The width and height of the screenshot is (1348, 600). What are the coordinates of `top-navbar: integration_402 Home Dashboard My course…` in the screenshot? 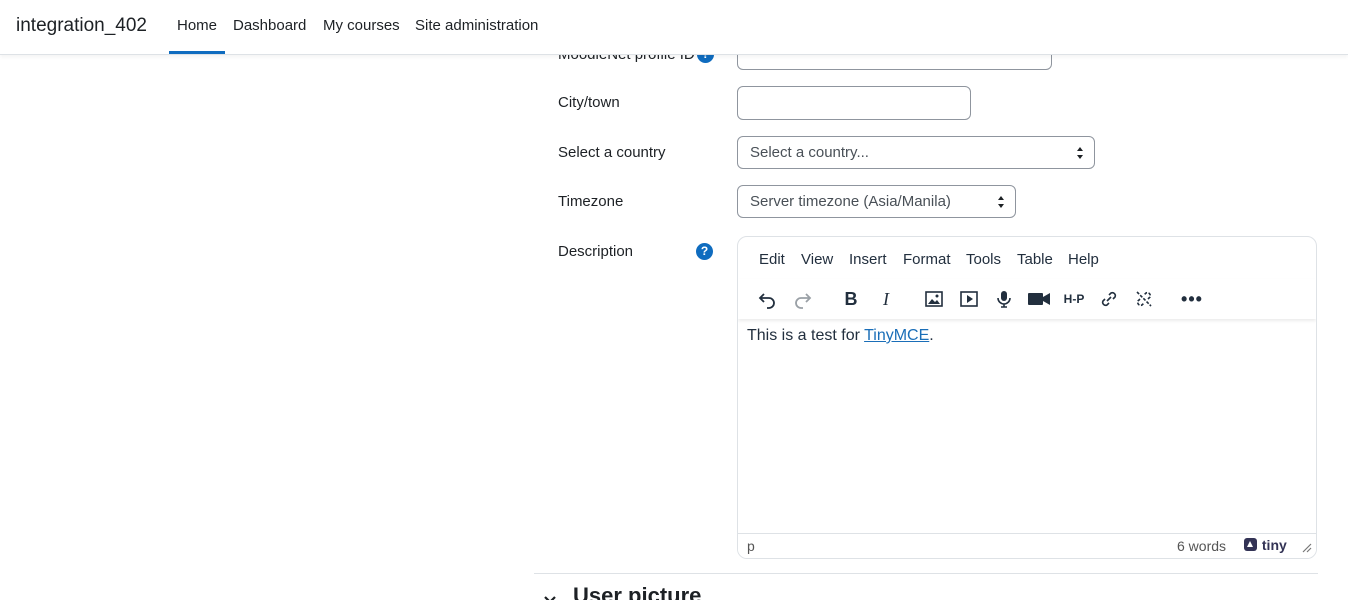 It's located at (674, 27).